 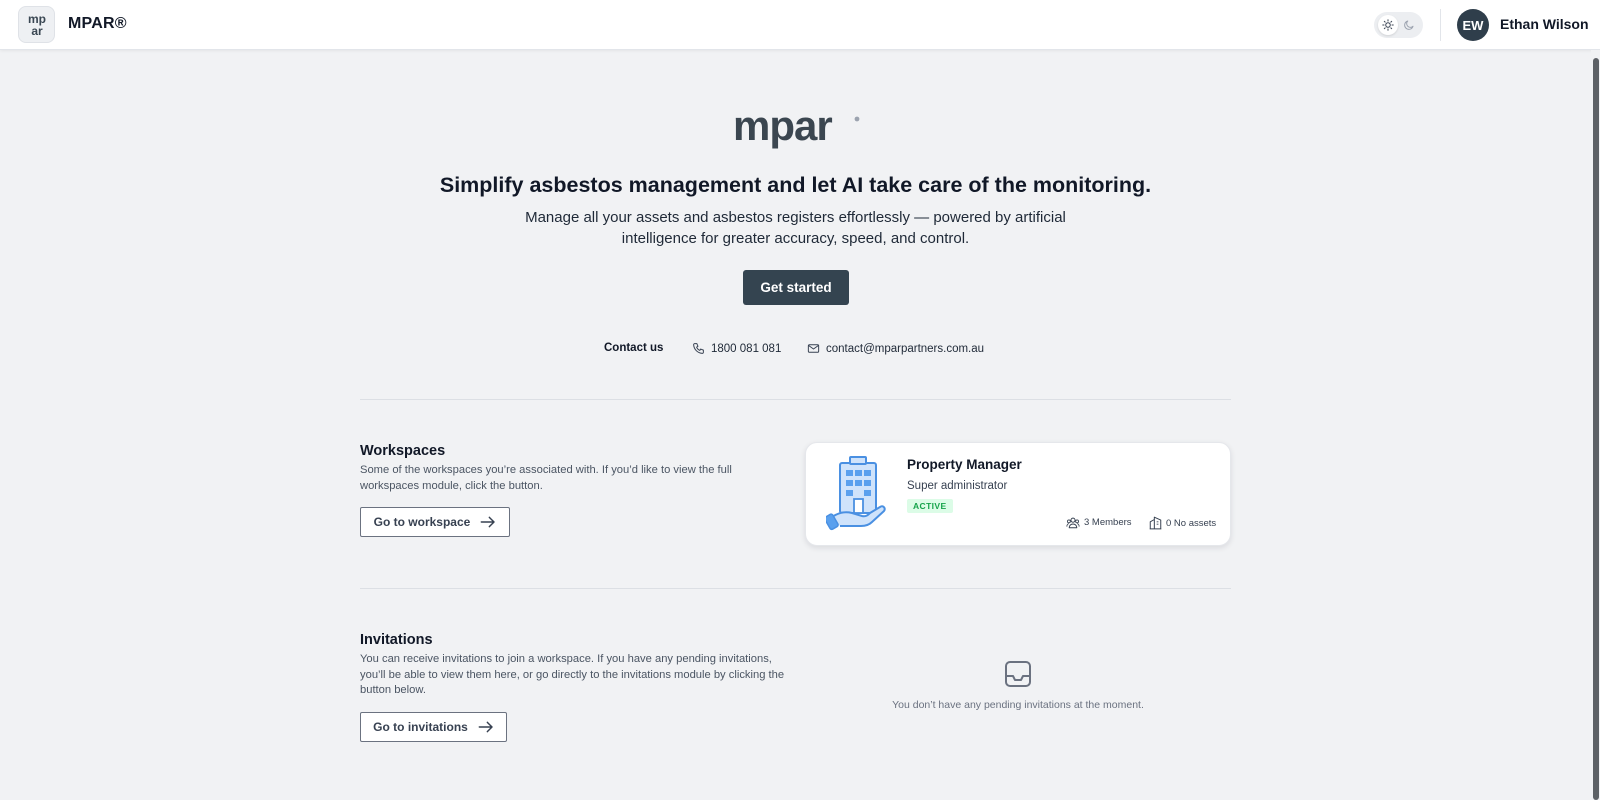 What do you see at coordinates (37, 31) in the screenshot?
I see `svg-text: ar` at bounding box center [37, 31].